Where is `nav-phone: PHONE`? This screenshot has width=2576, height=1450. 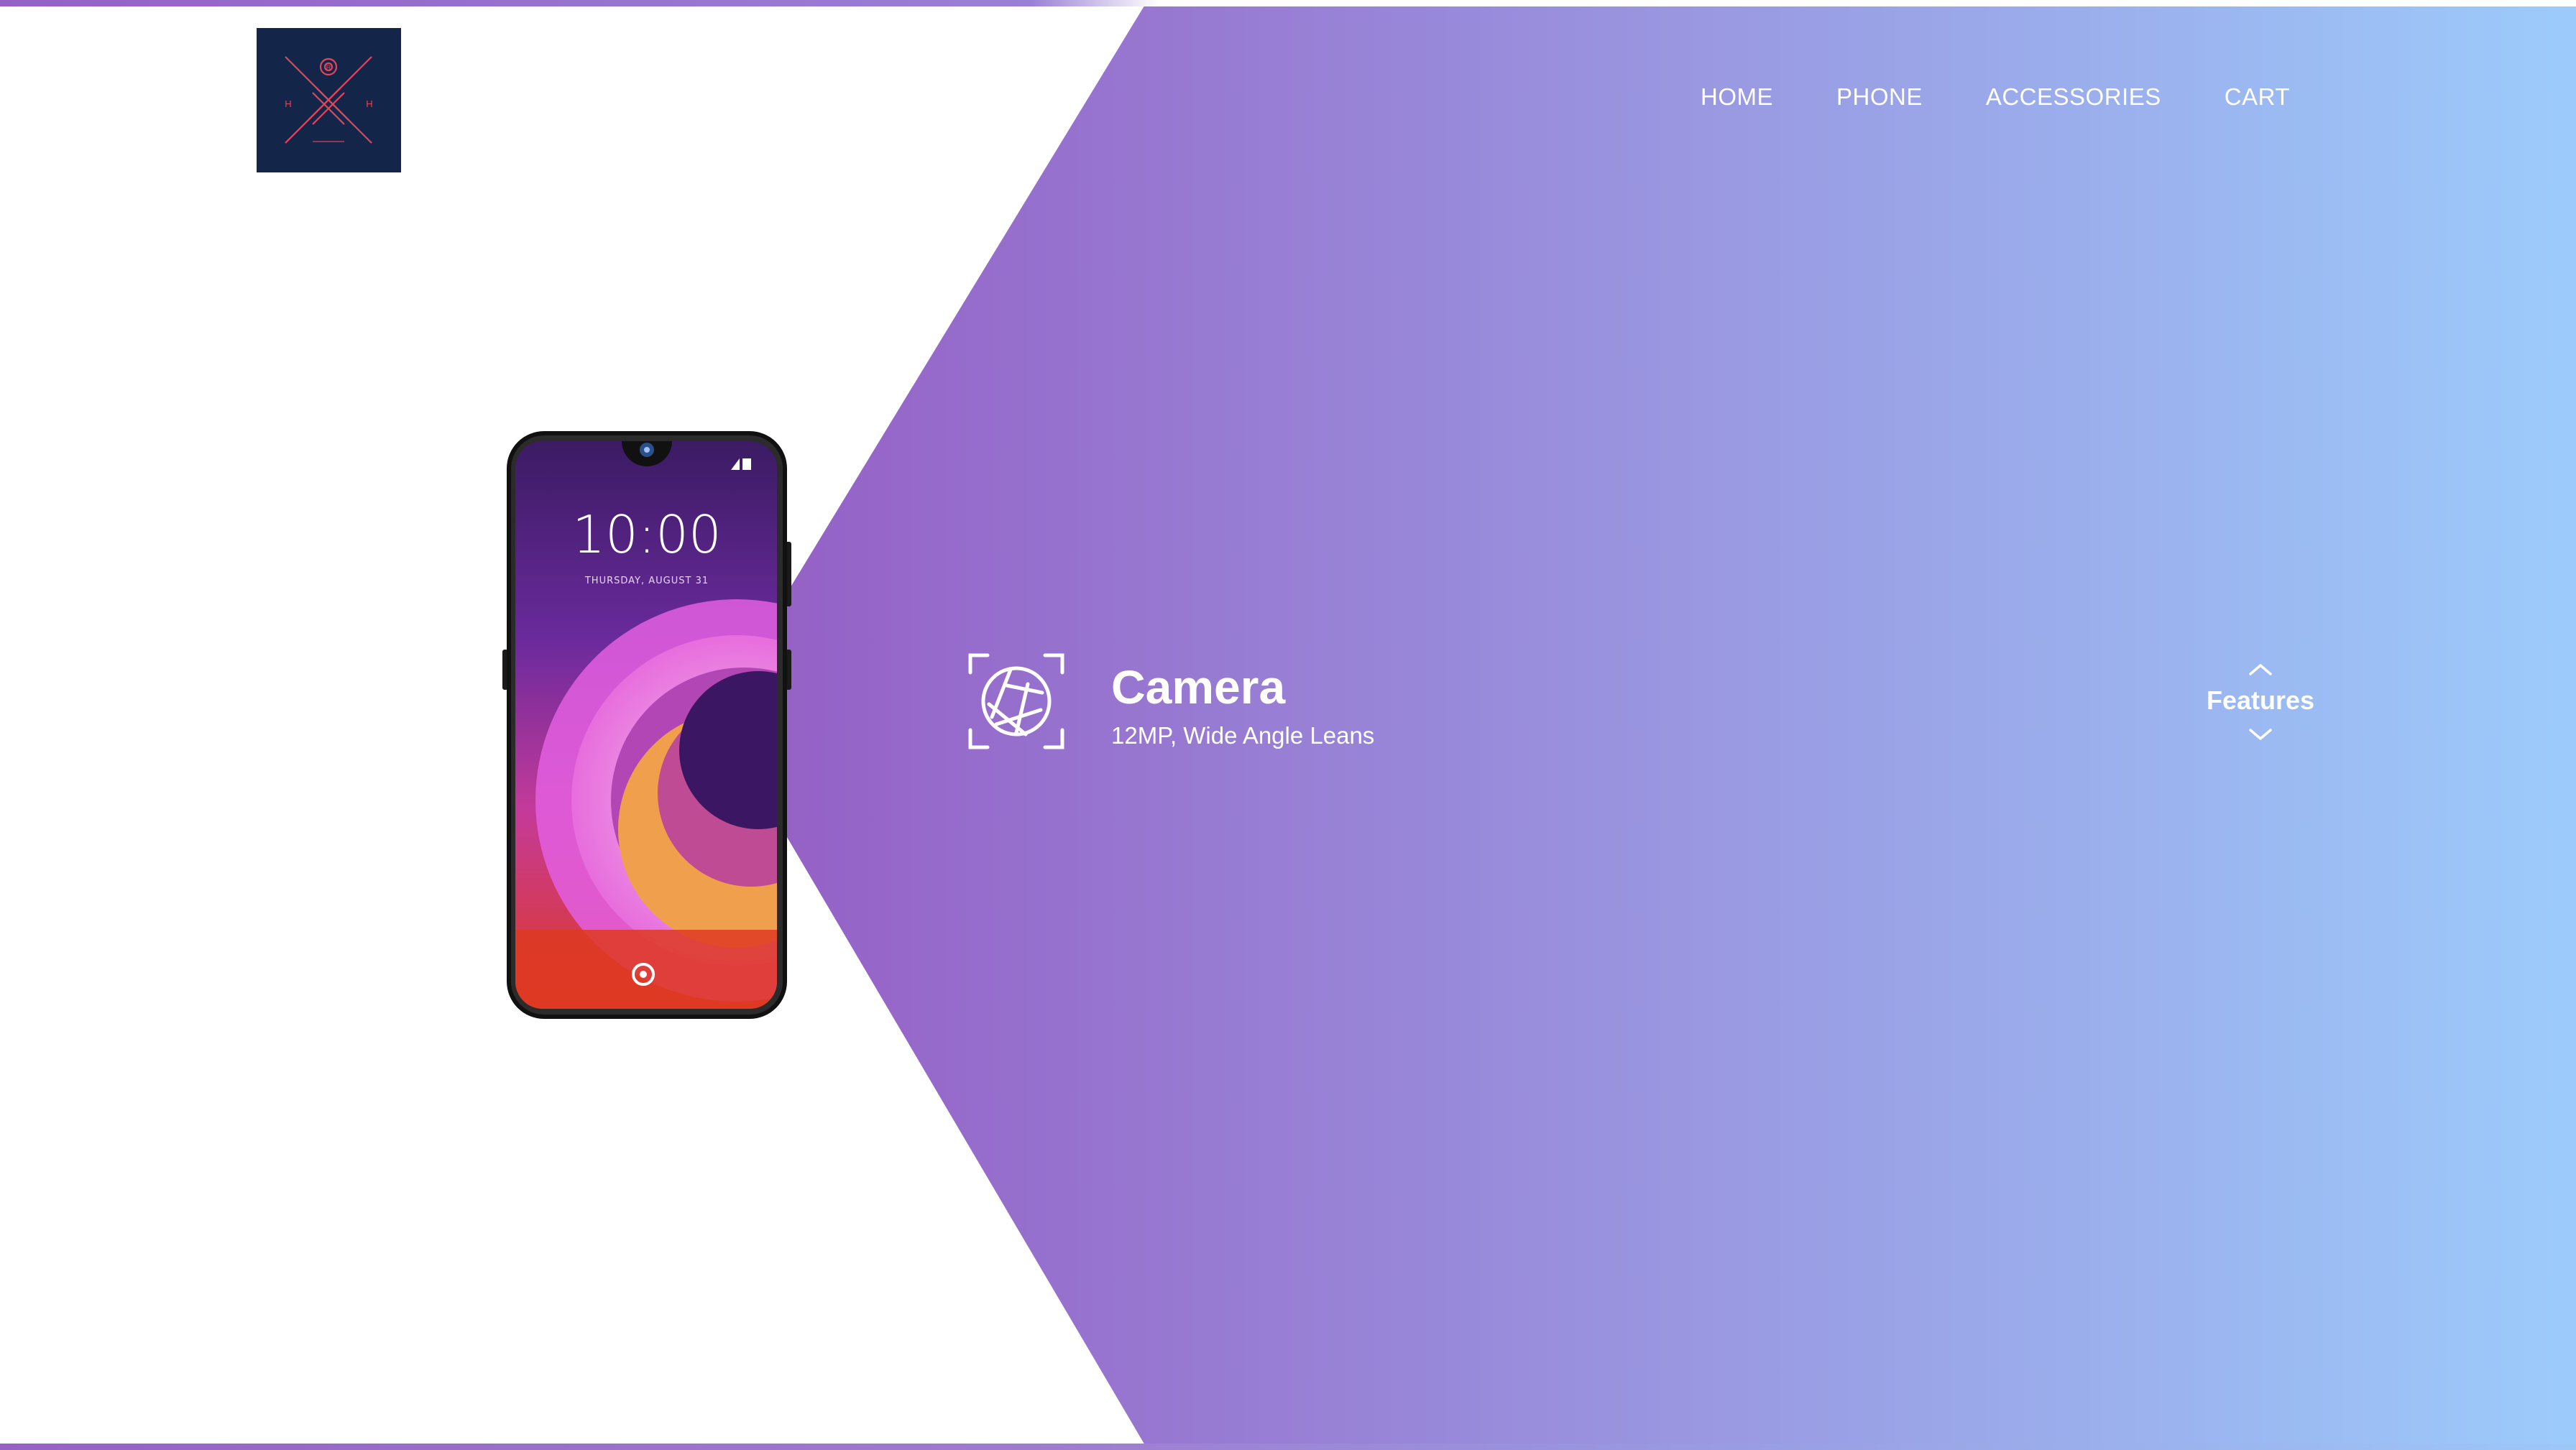
nav-phone: PHONE is located at coordinates (1879, 97).